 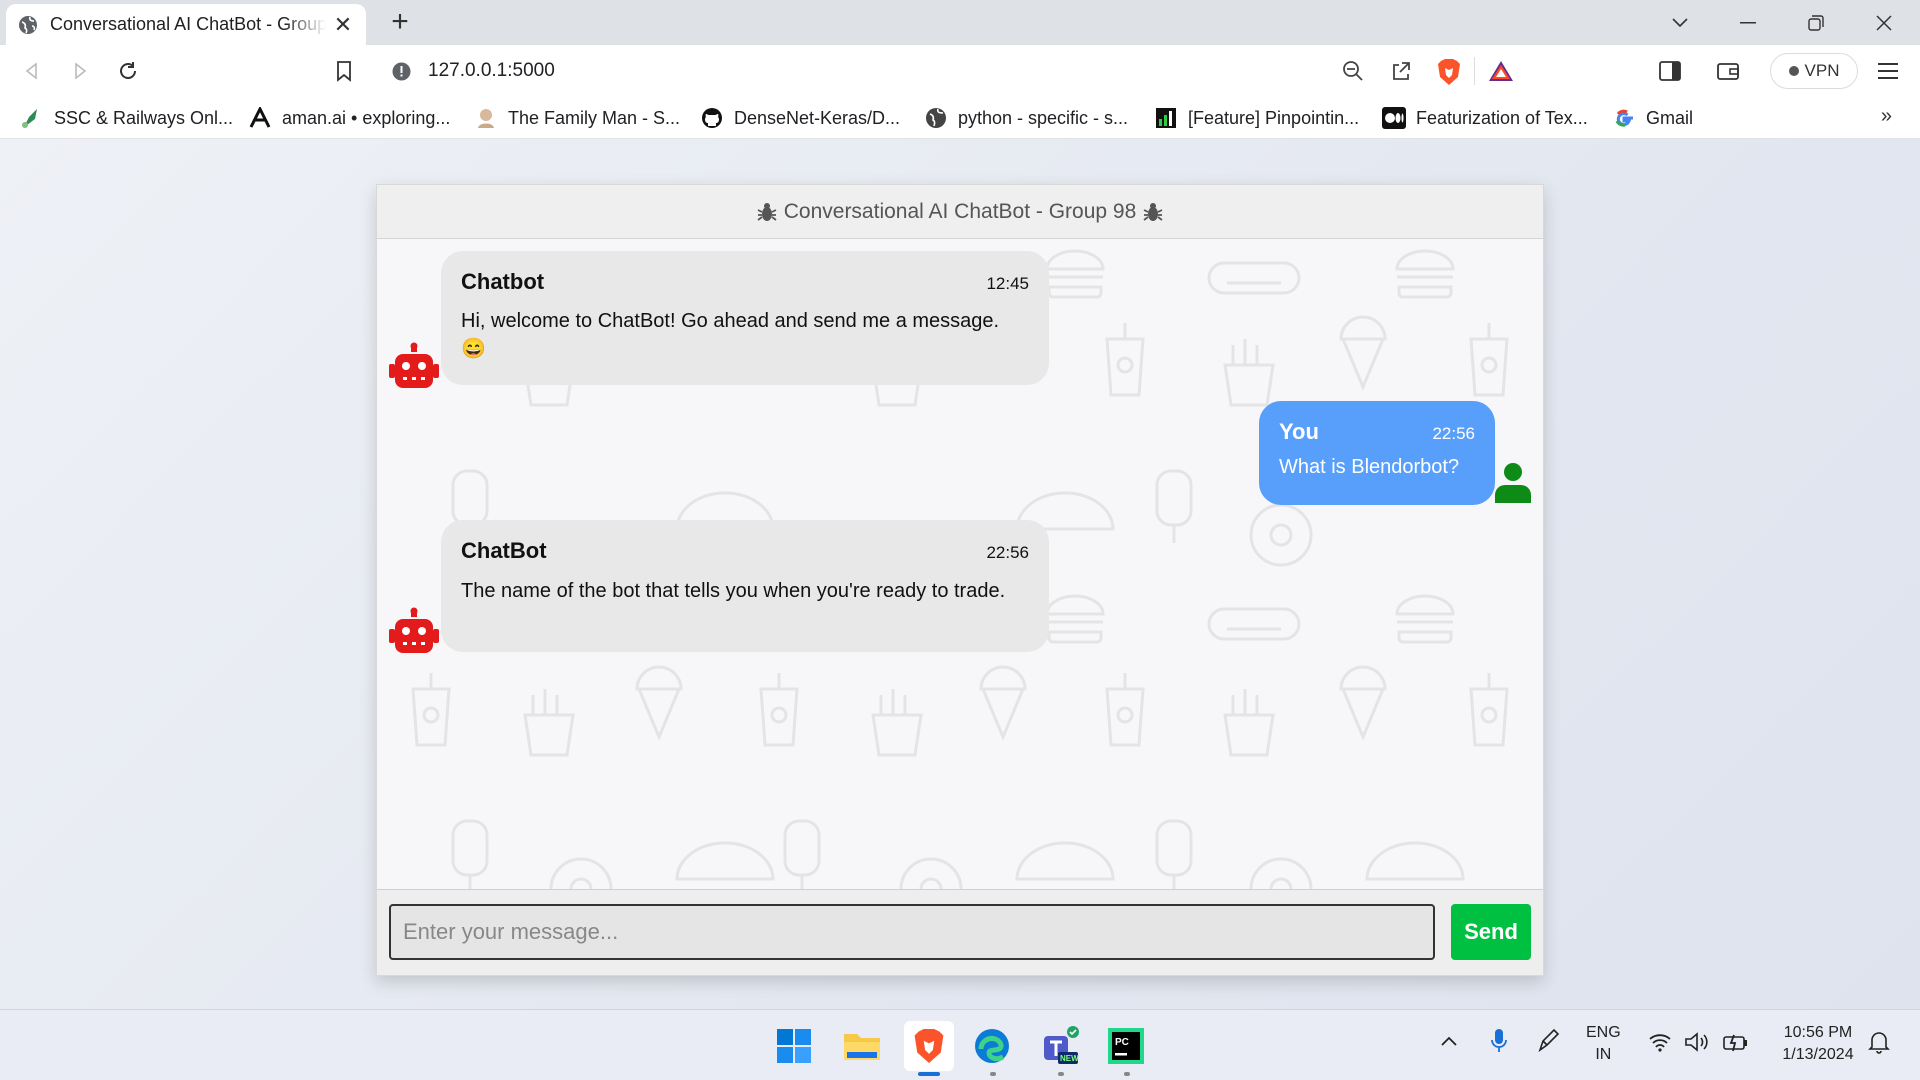 What do you see at coordinates (1401, 71) in the screenshot?
I see `share-icon` at bounding box center [1401, 71].